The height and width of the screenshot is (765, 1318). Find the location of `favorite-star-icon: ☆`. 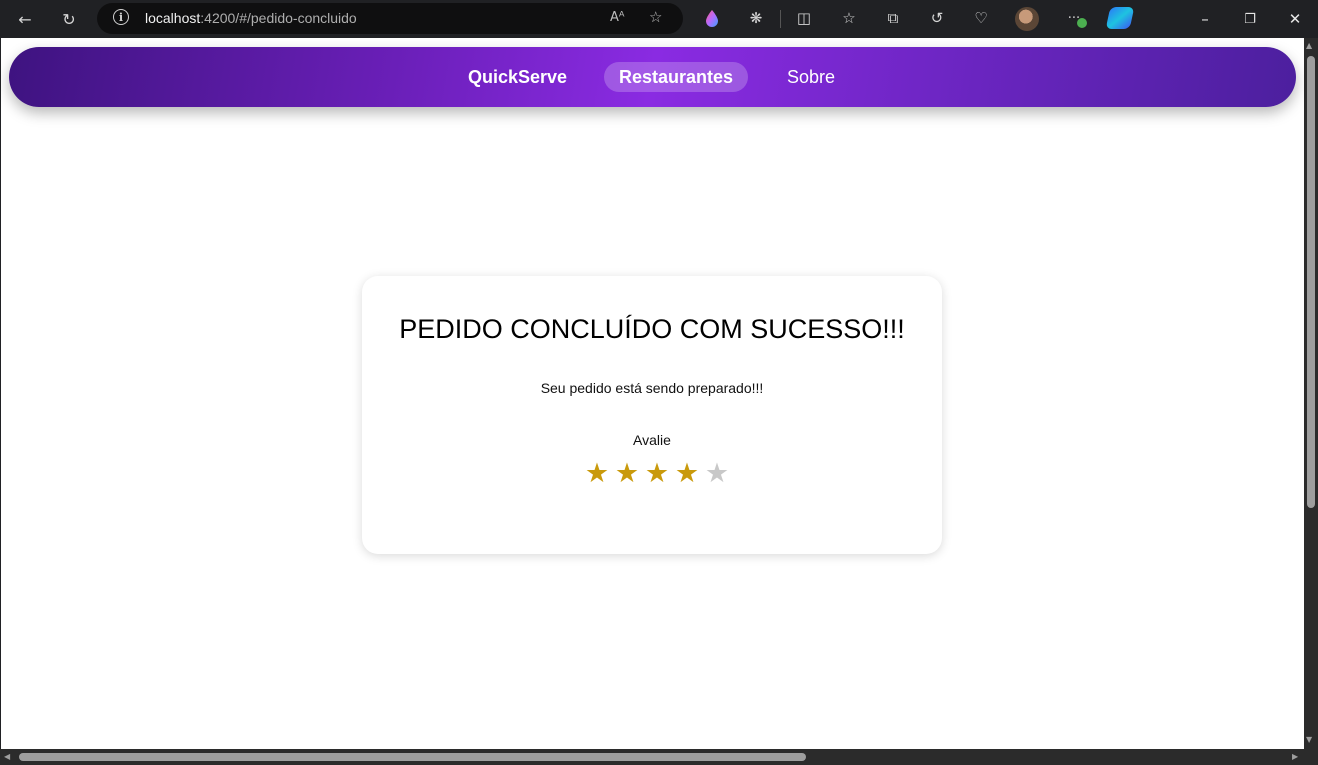

favorite-star-icon: ☆ is located at coordinates (655, 17).